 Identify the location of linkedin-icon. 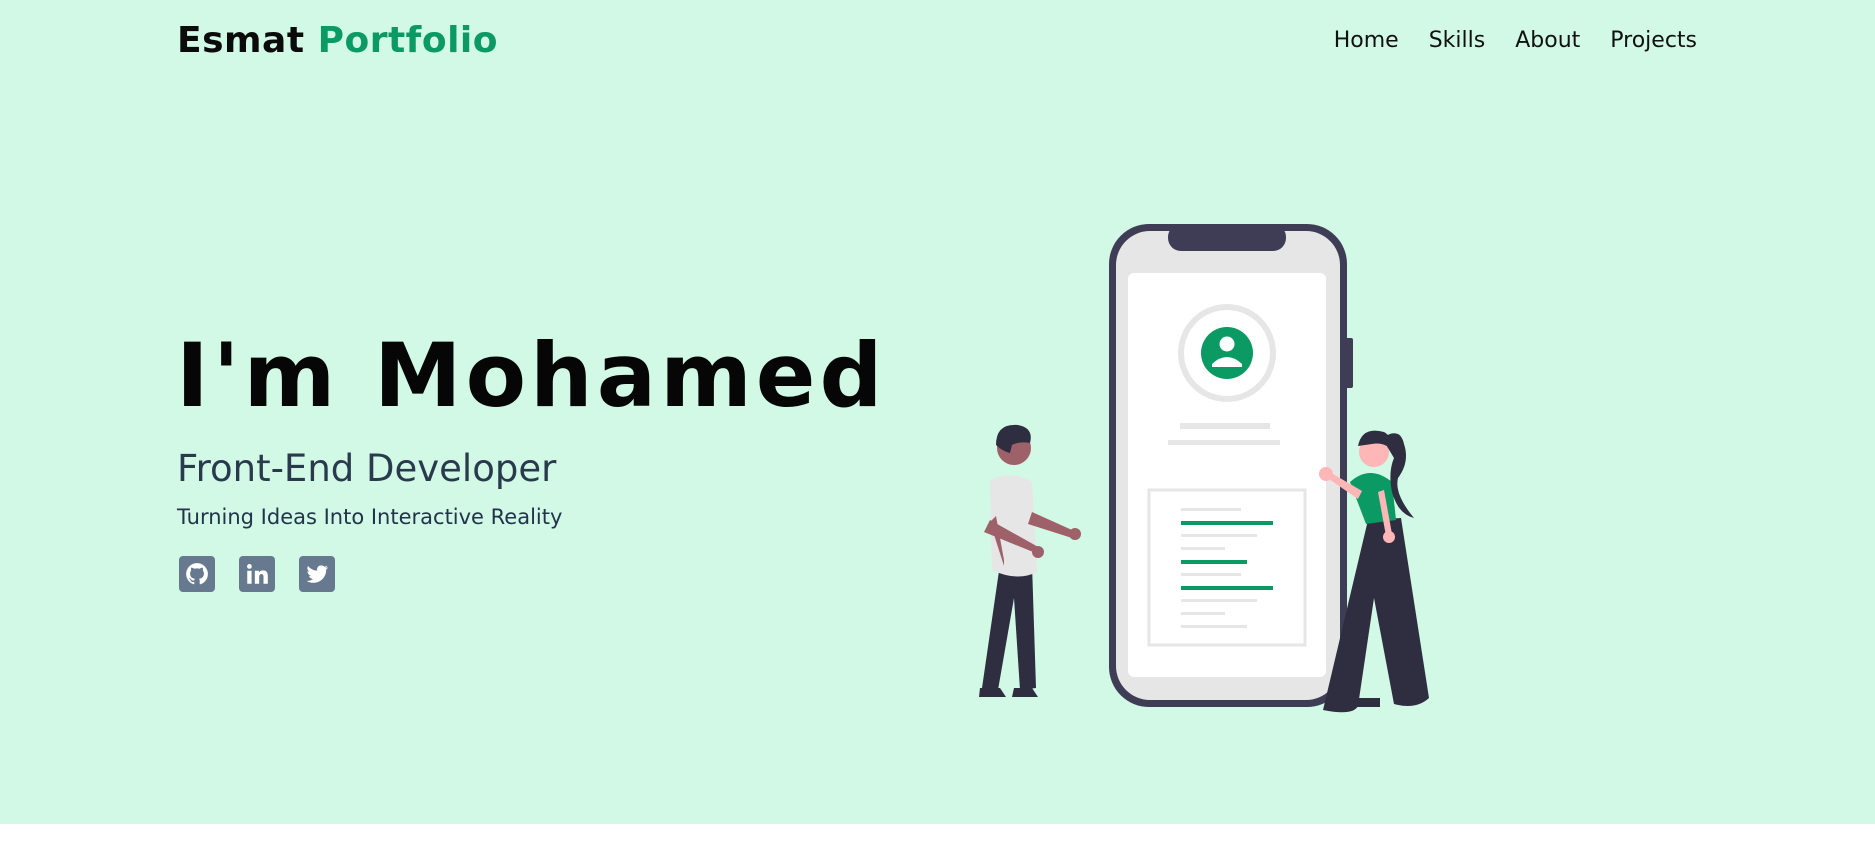
(257, 574).